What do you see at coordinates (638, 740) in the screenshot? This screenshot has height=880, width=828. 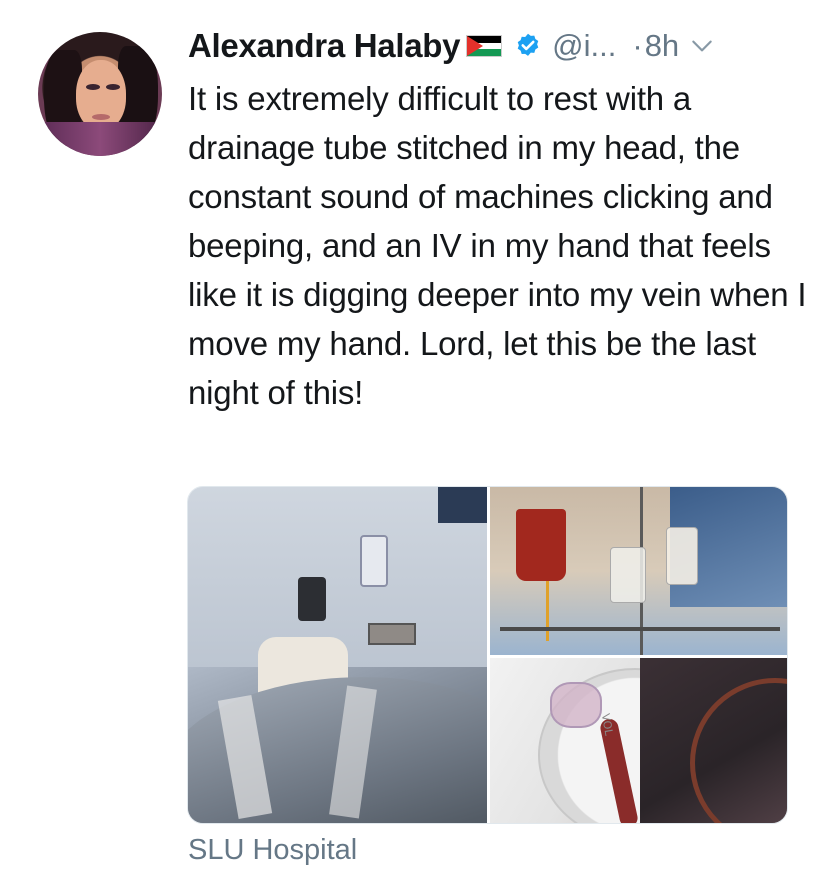 I see `photo-drainage-device: VOL` at bounding box center [638, 740].